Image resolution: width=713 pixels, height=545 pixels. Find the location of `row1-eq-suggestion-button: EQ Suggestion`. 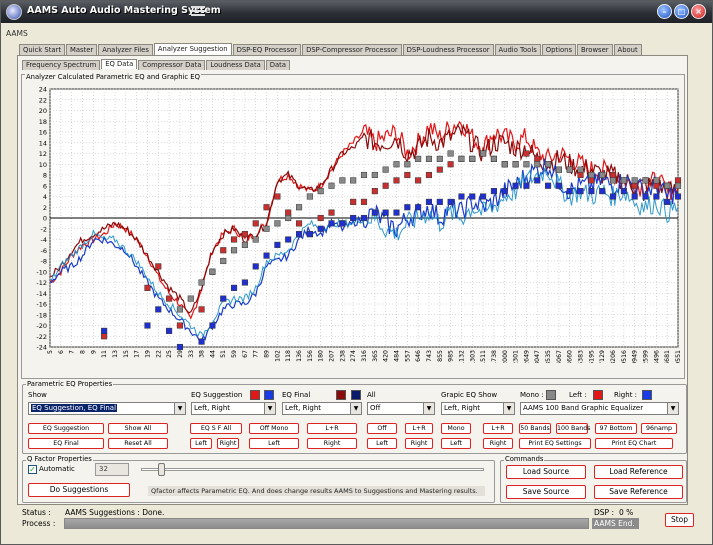

row1-eq-suggestion-button: EQ Suggestion is located at coordinates (66, 428).